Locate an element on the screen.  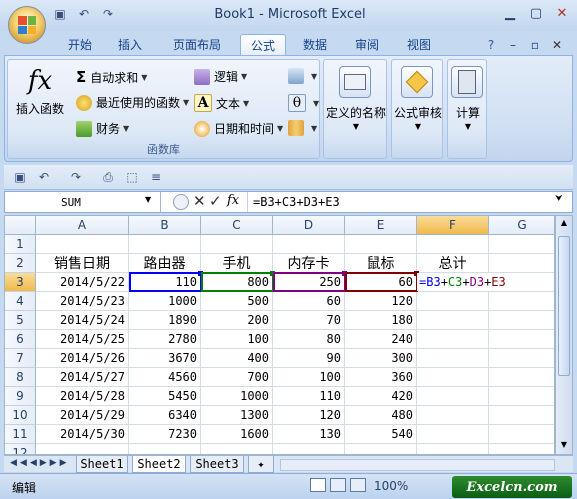
cell-g1 is located at coordinates (521, 244).